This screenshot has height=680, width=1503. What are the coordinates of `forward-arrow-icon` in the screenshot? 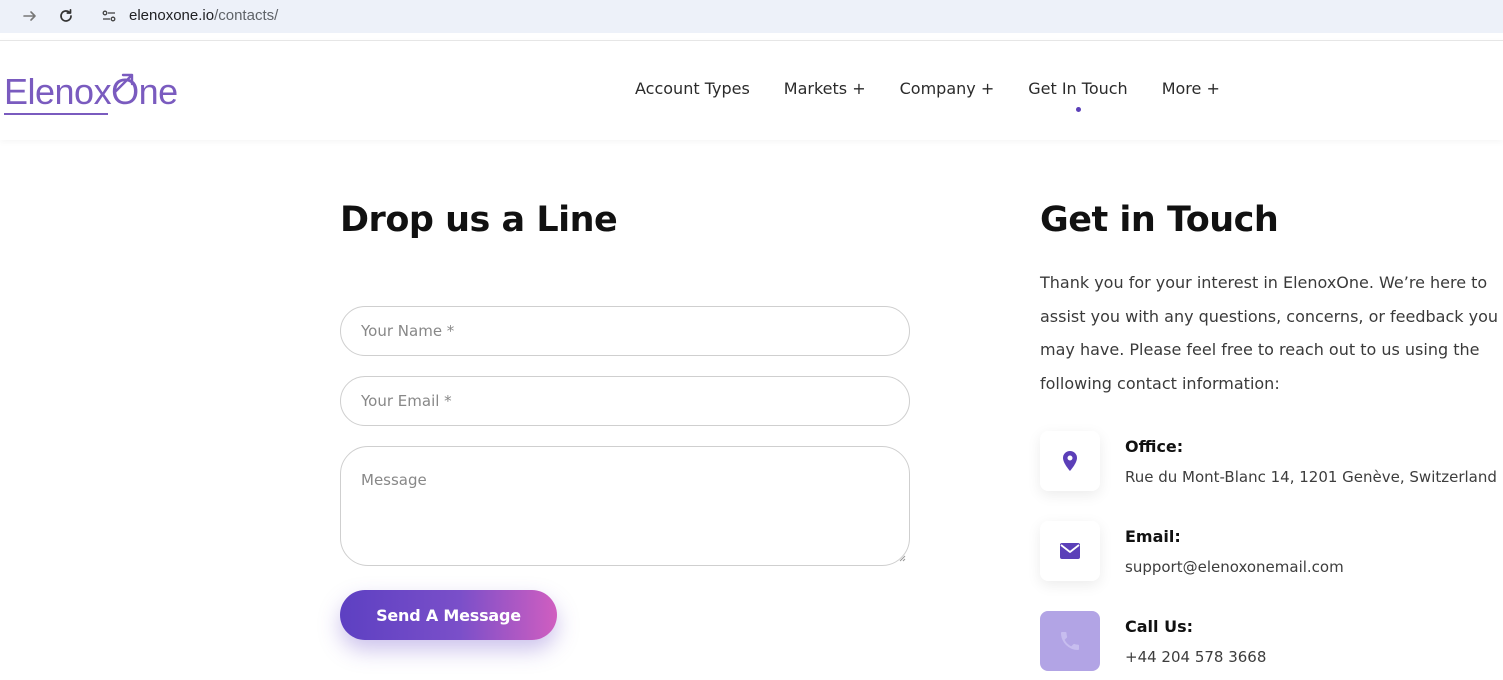 It's located at (30, 16).